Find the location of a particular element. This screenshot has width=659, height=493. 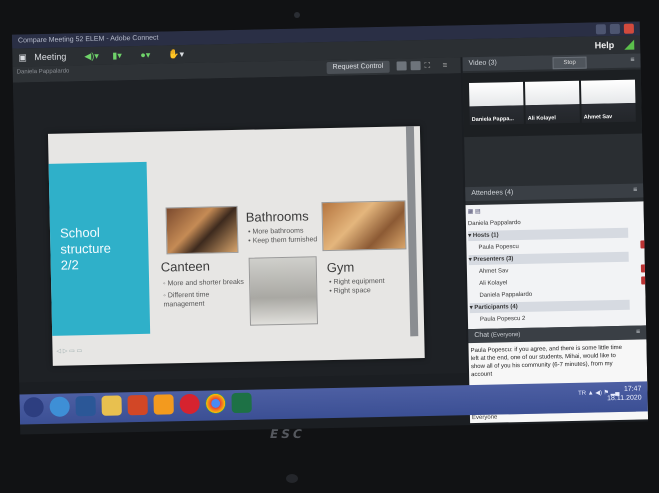

request-control-button: Request Control is located at coordinates (358, 67).